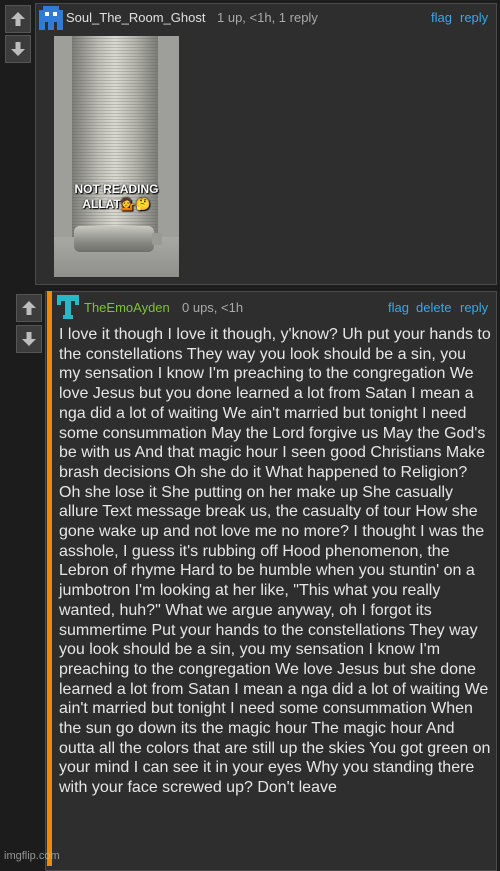  Describe the element at coordinates (213, 307) in the screenshot. I see `comment-meta: 0 ups, <1h` at that location.